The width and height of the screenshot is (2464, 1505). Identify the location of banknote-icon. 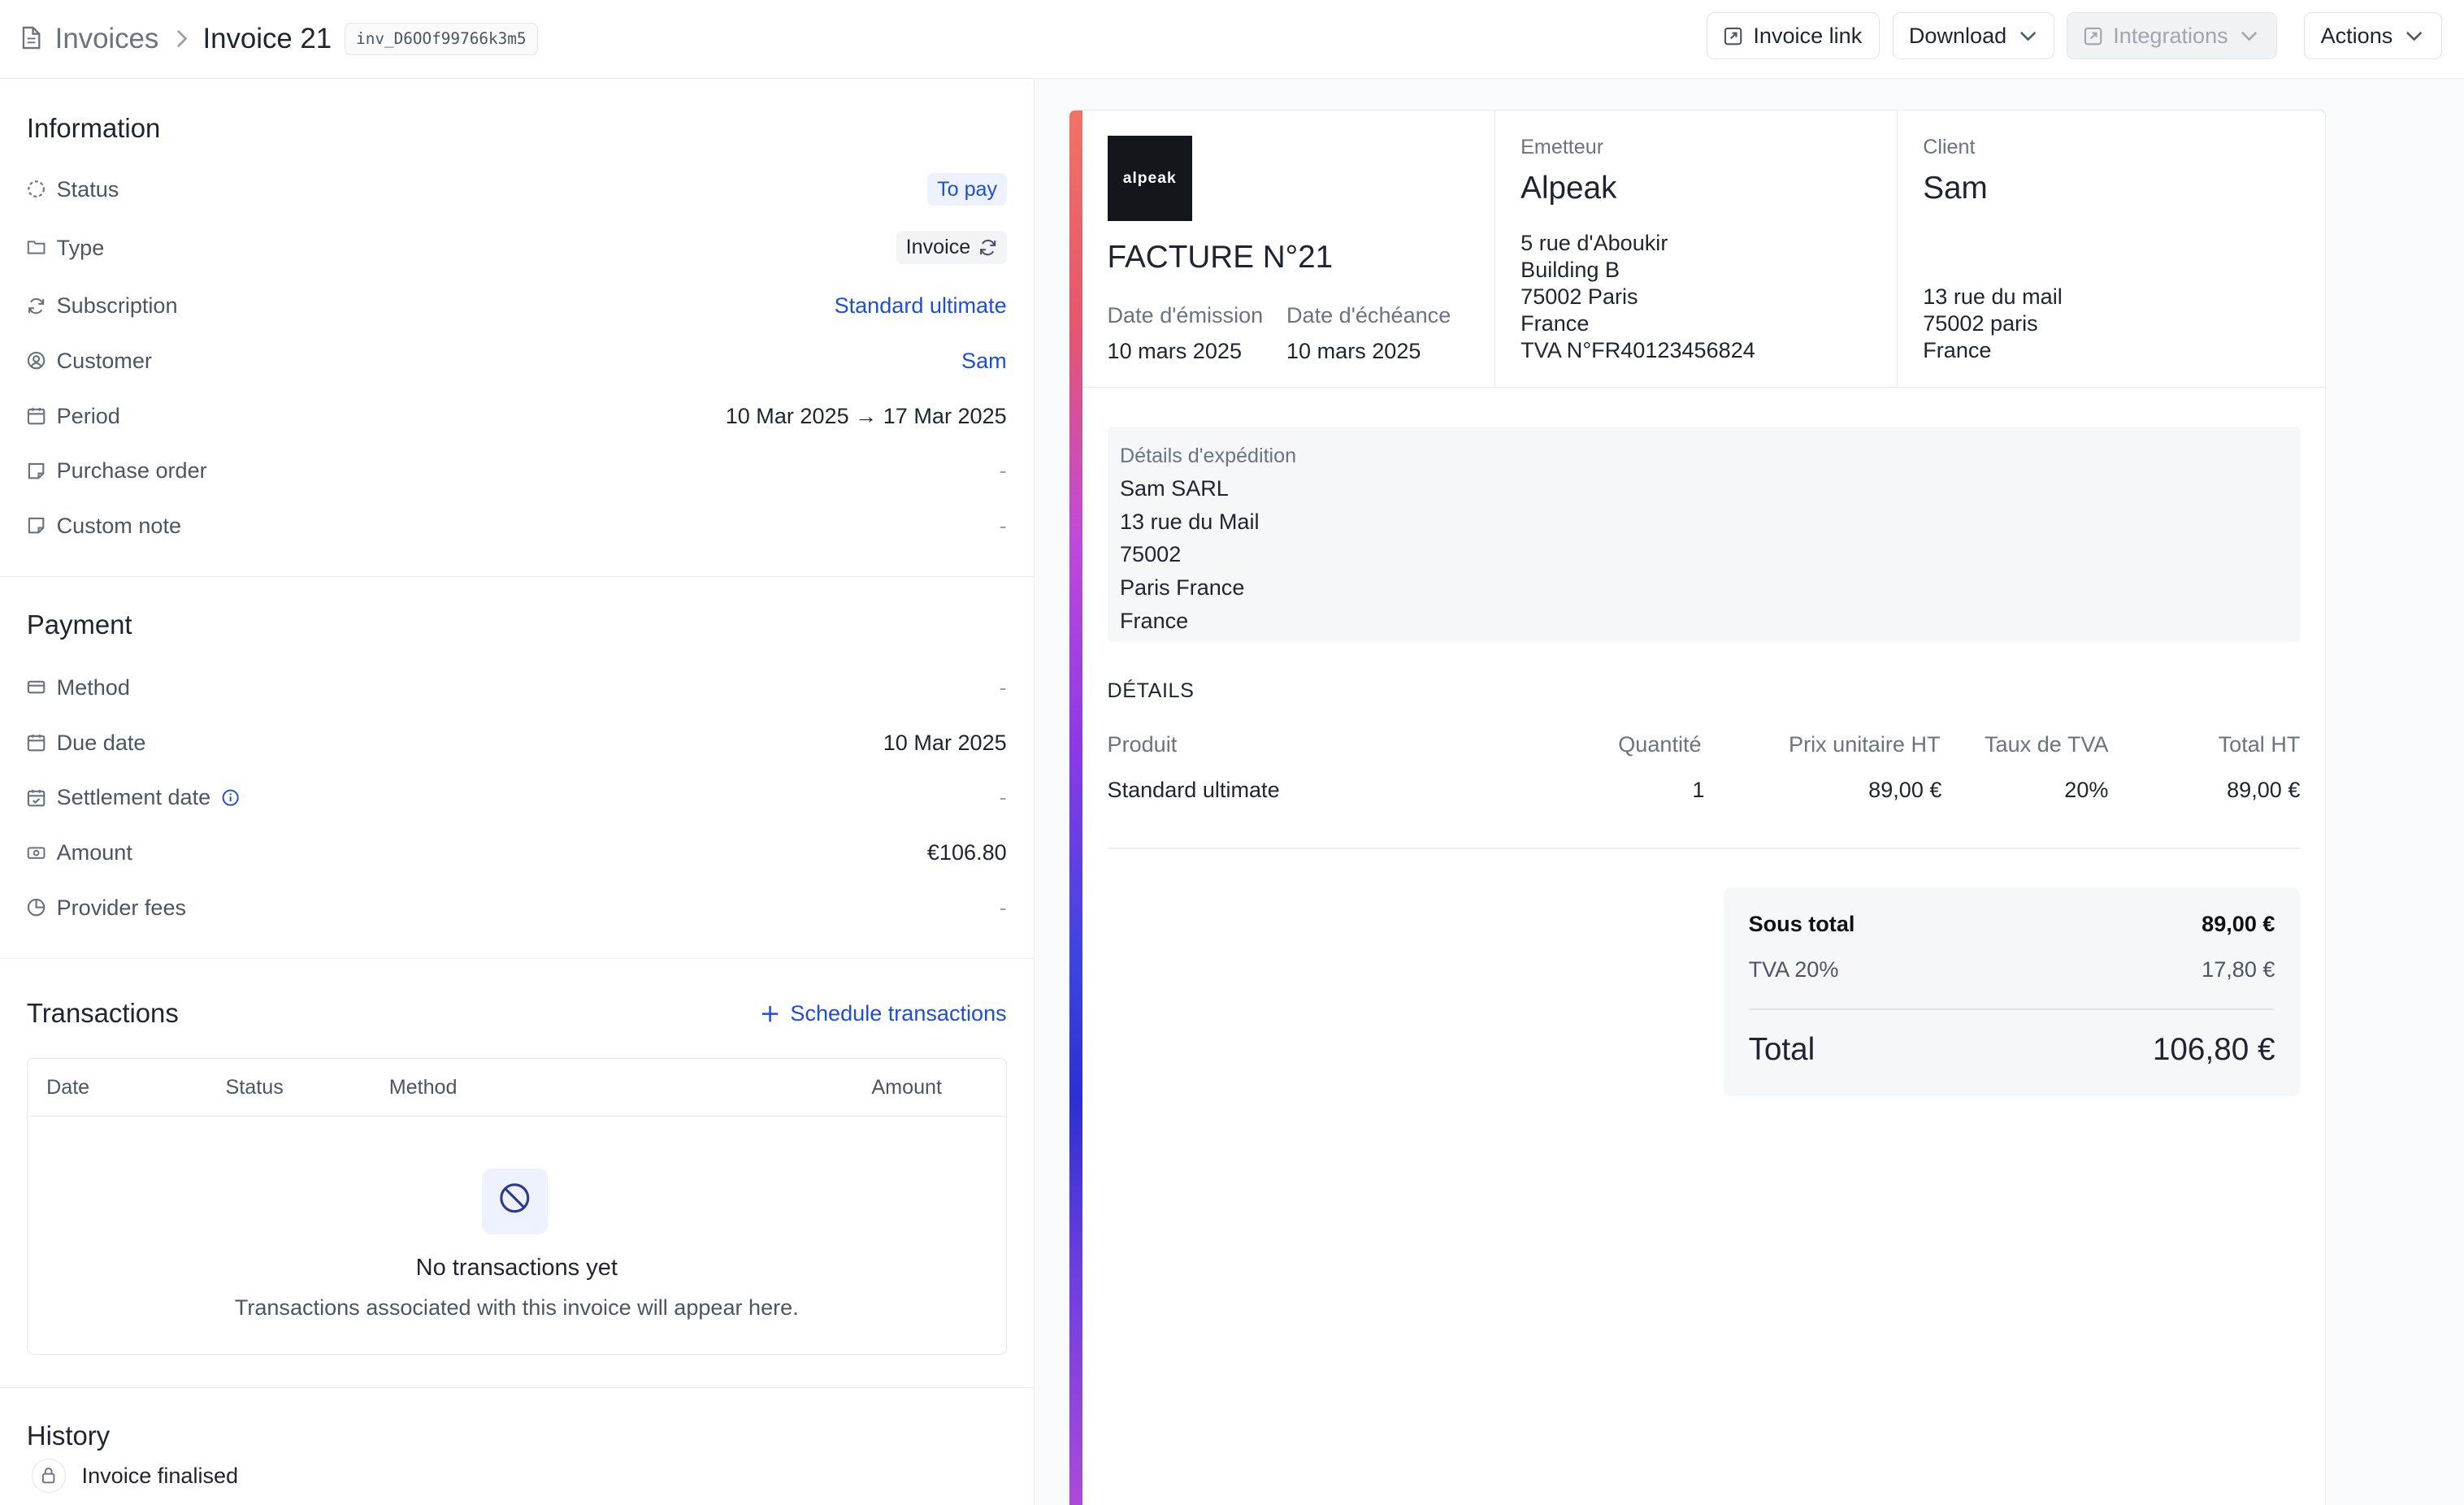
(36, 853).